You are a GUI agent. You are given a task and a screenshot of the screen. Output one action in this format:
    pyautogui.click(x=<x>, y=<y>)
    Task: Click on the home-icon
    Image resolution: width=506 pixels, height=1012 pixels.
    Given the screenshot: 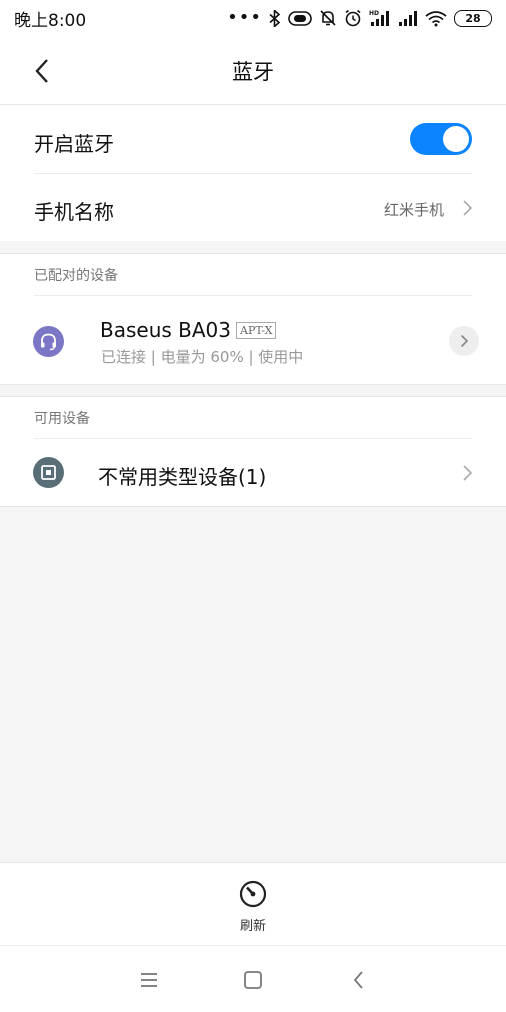 What is the action you would take?
    pyautogui.click(x=253, y=980)
    